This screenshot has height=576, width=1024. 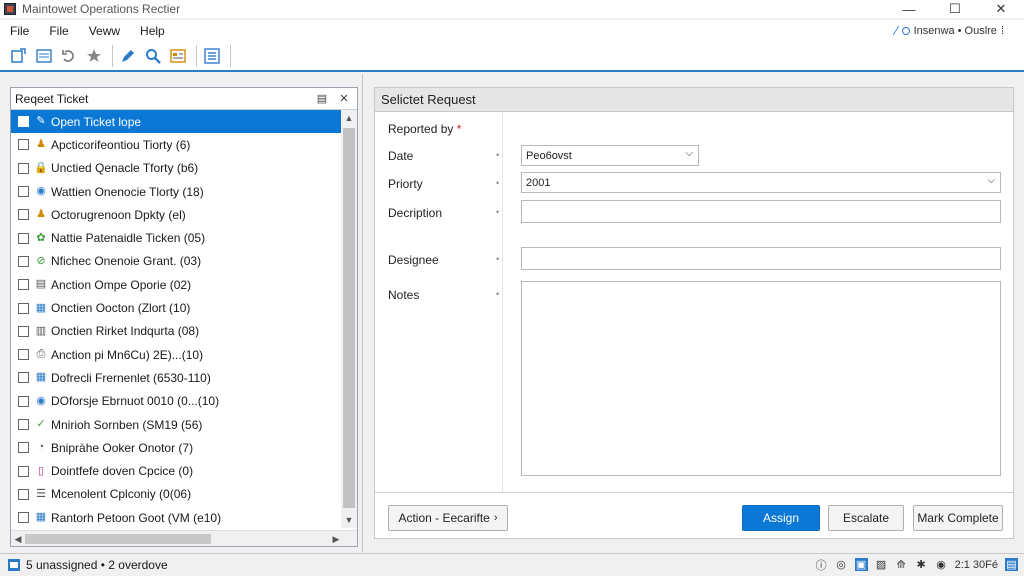 I want to click on ticket-row: ✿ Nattie Patenaidle Ticken (05), so click(x=176, y=237).